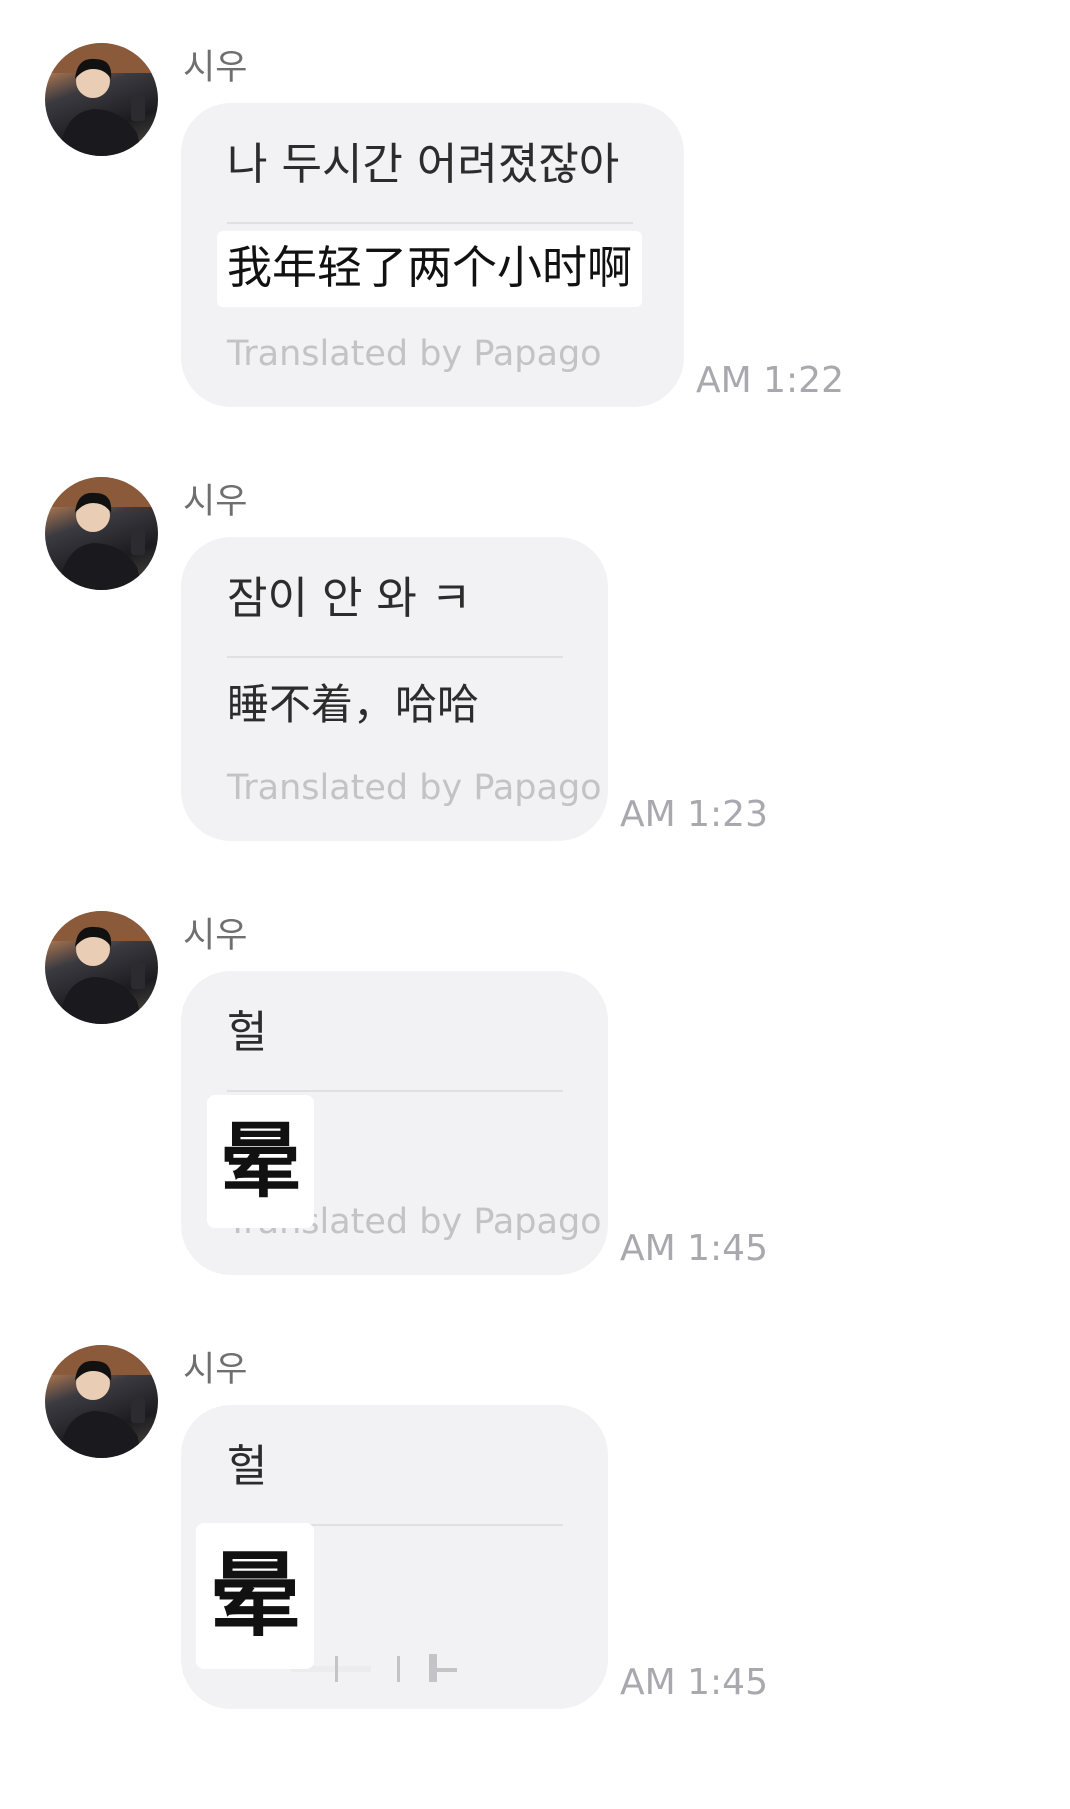 Image resolution: width=1070 pixels, height=1809 pixels. Describe the element at coordinates (430, 269) in the screenshot. I see `translated-text: 我年轻了两个小时啊` at that location.